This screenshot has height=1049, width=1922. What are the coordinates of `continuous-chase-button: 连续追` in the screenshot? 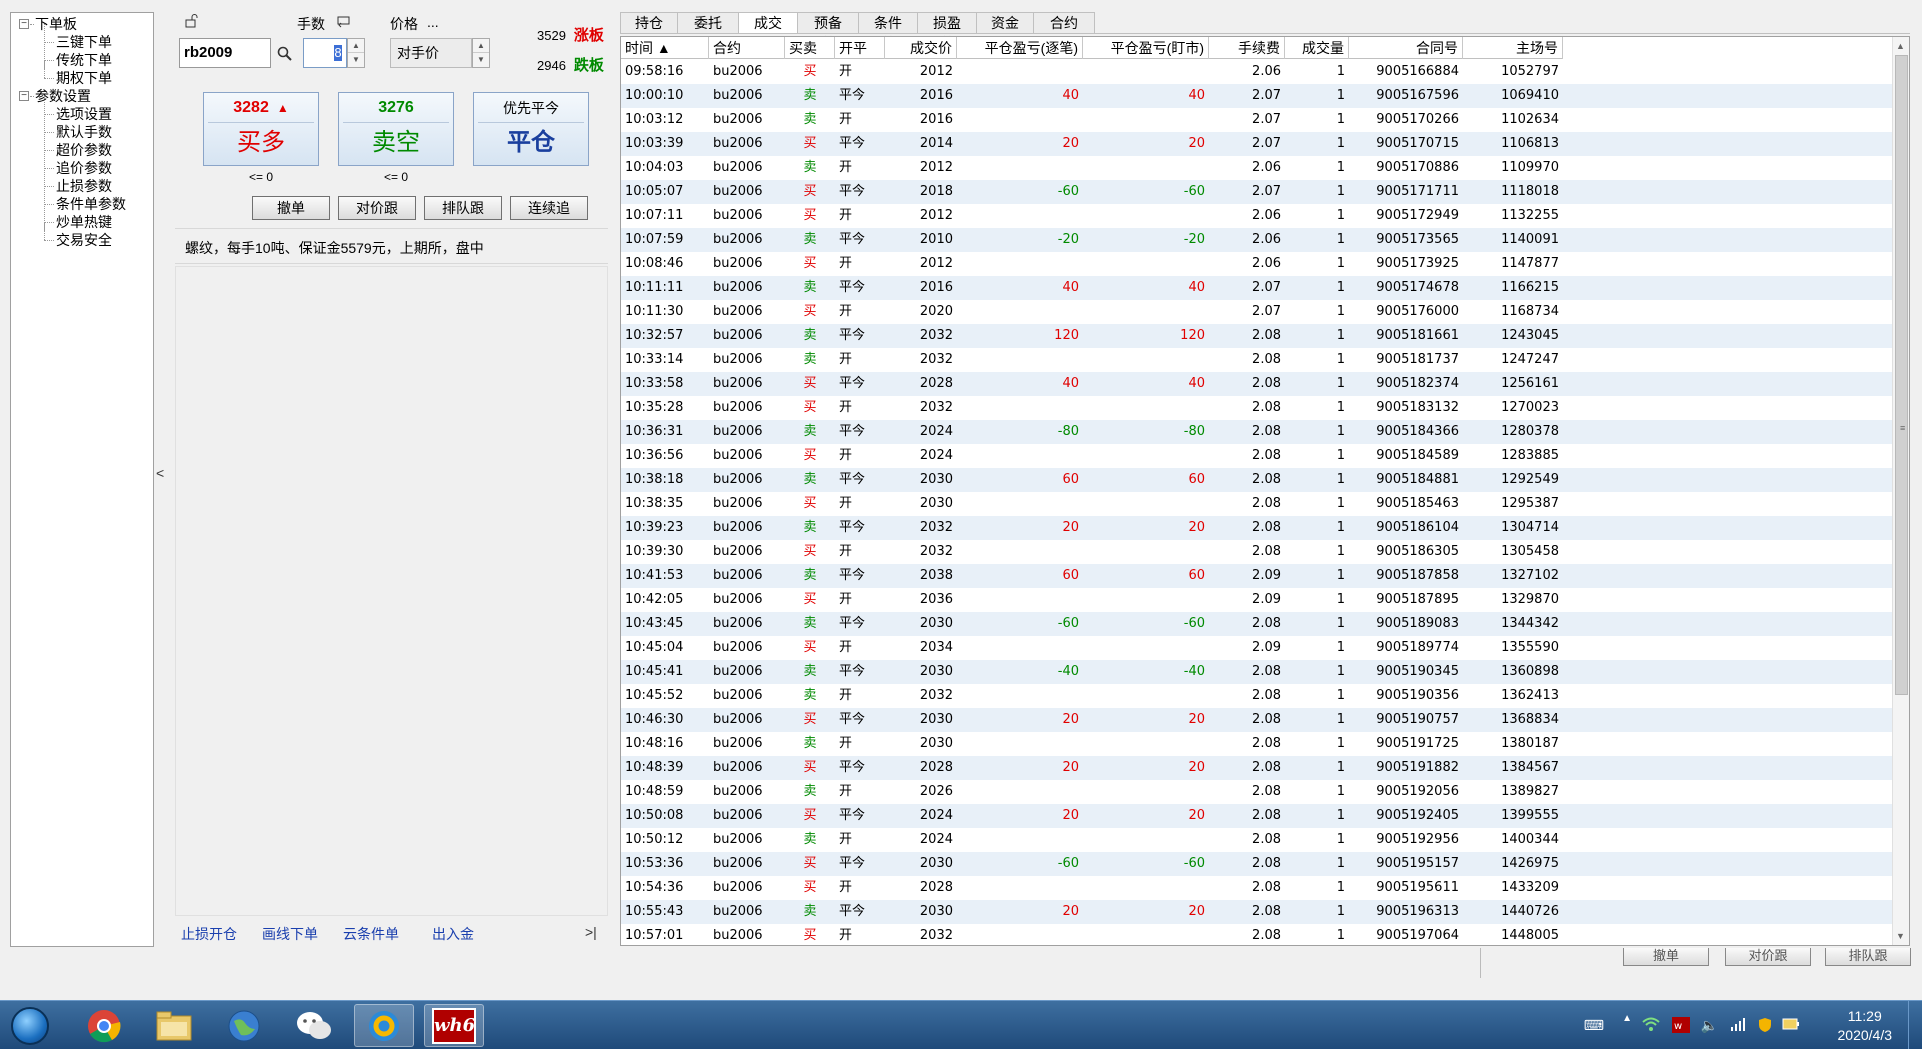 It's located at (549, 208).